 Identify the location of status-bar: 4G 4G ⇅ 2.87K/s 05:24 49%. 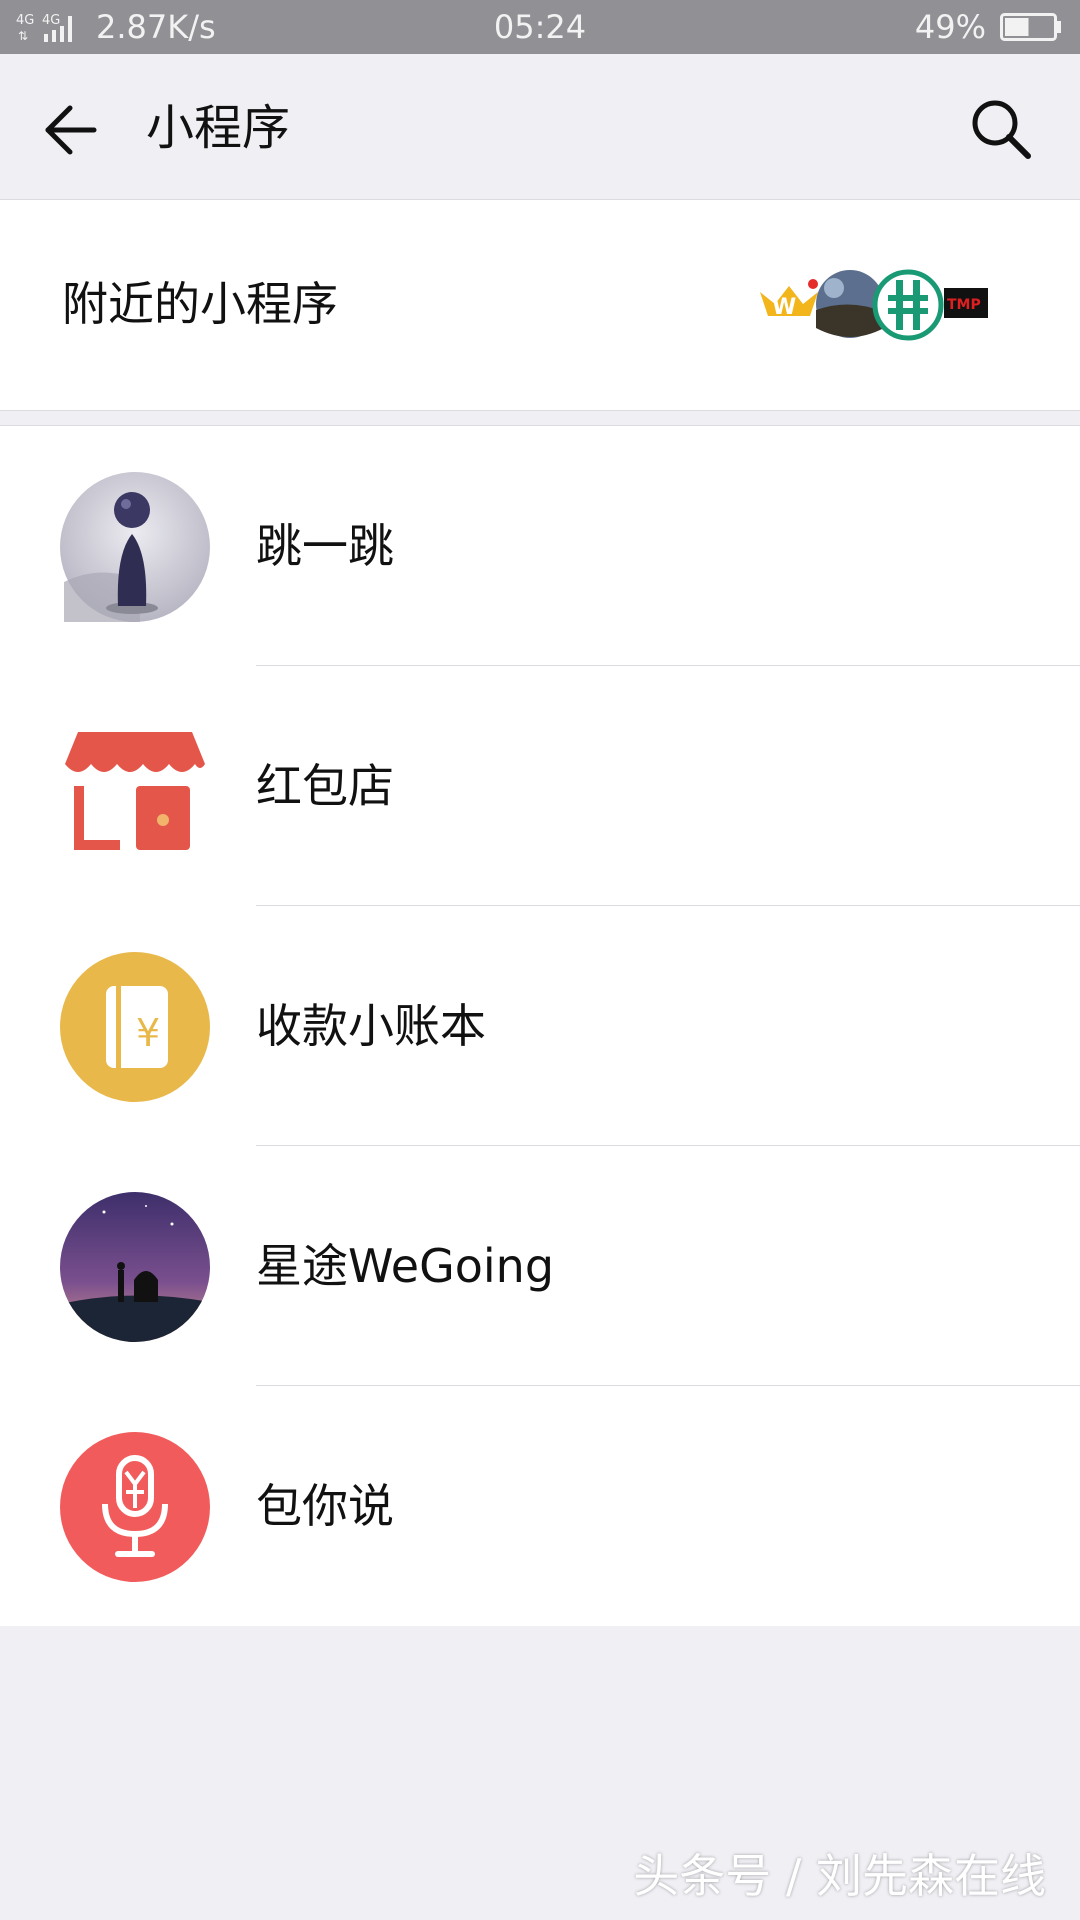
(540, 27).